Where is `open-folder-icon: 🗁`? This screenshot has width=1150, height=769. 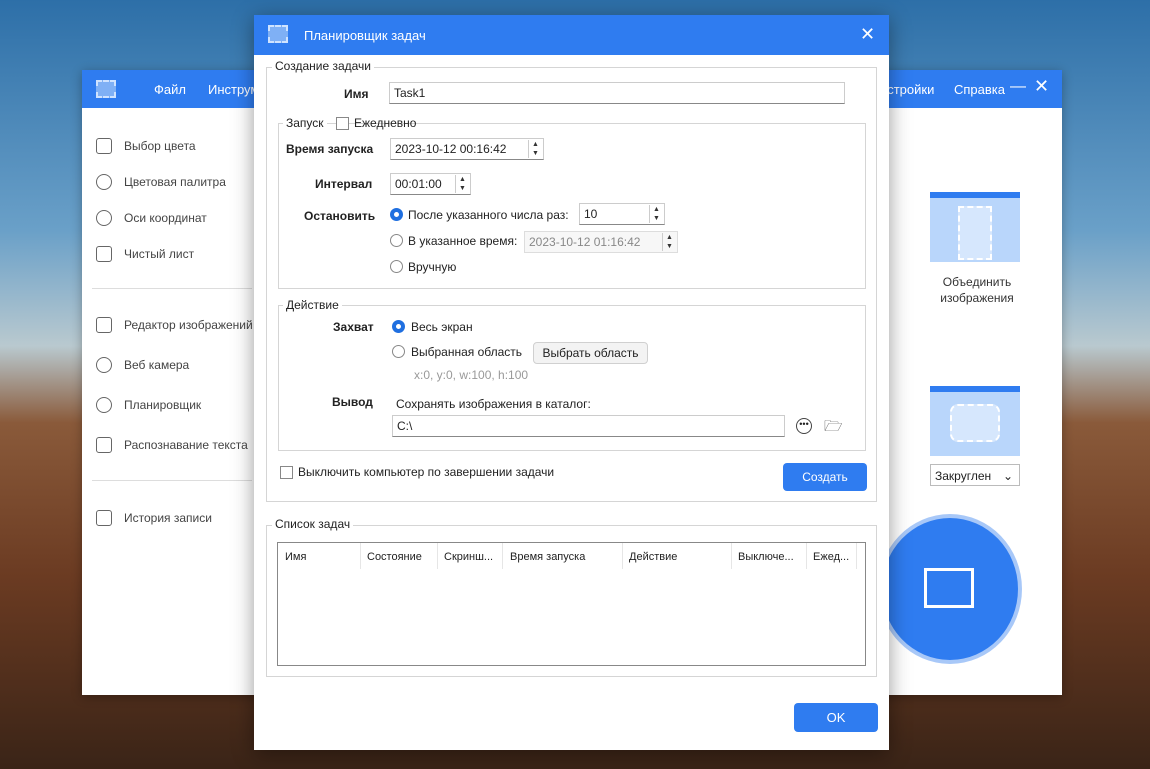
open-folder-icon: 🗁 is located at coordinates (833, 428).